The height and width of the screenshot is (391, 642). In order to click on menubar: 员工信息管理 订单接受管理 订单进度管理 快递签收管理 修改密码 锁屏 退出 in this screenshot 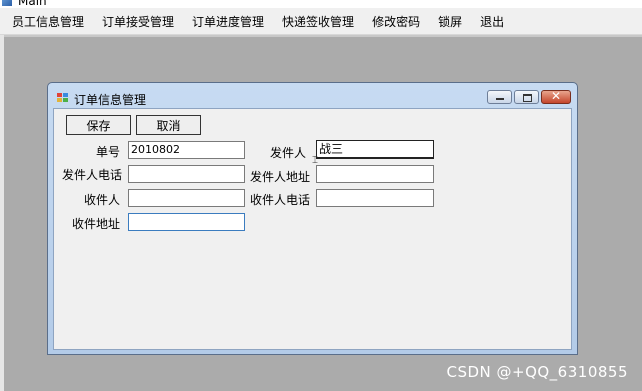, I will do `click(321, 21)`.